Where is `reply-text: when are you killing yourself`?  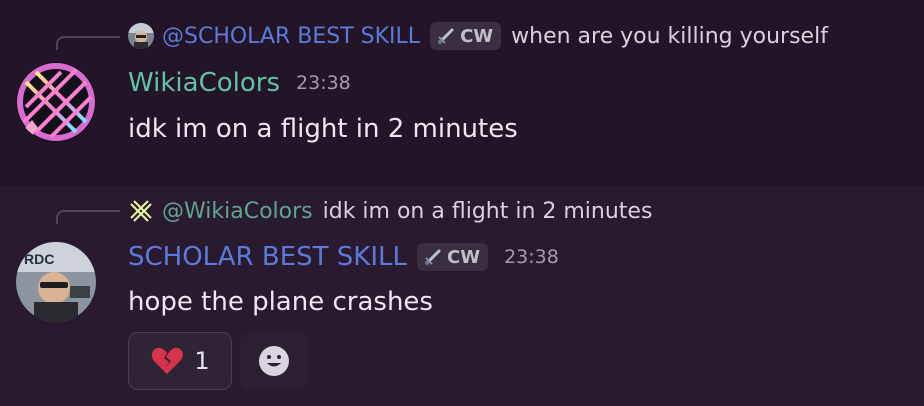
reply-text: when are you killing yourself is located at coordinates (669, 36).